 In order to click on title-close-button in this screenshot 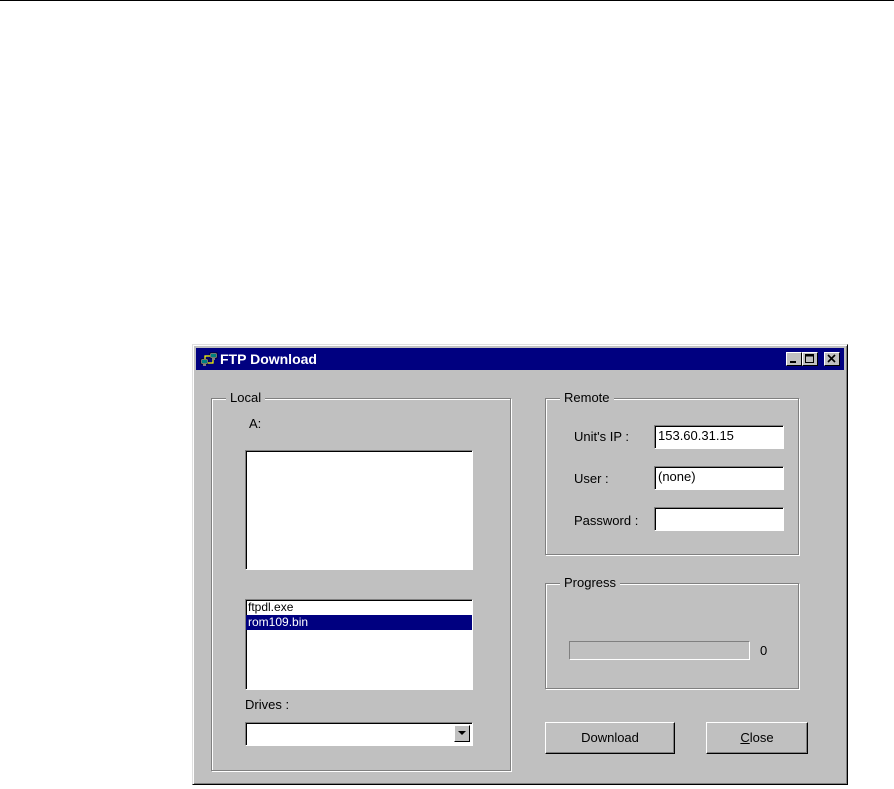, I will do `click(832, 359)`.